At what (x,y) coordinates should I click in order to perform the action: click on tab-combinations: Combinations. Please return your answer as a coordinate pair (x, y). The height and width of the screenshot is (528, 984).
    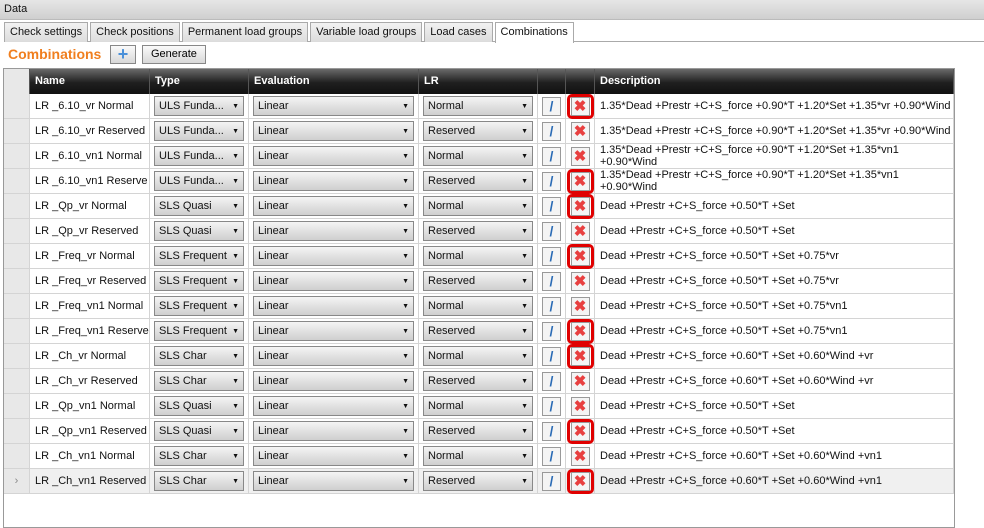
    Looking at the image, I should click on (534, 32).